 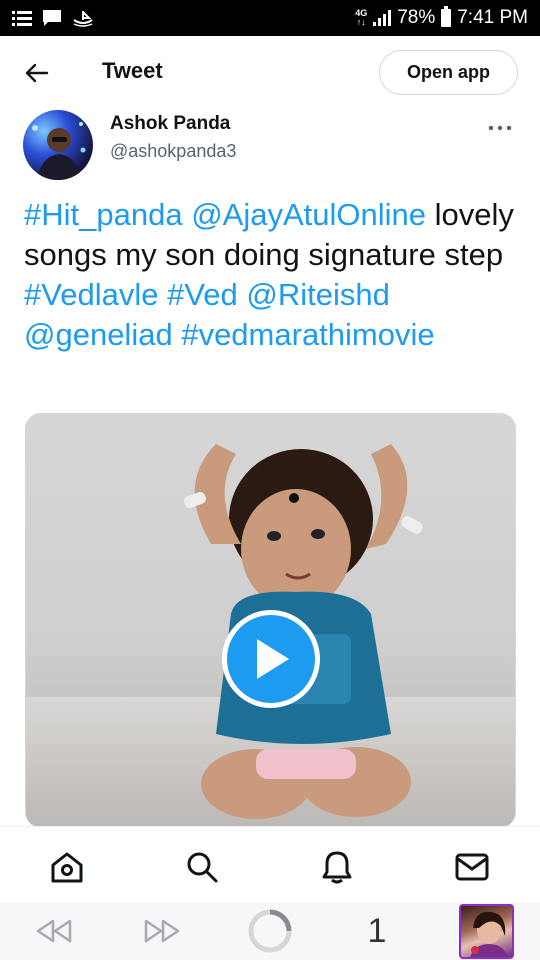 I want to click on play-icon, so click(x=273, y=659).